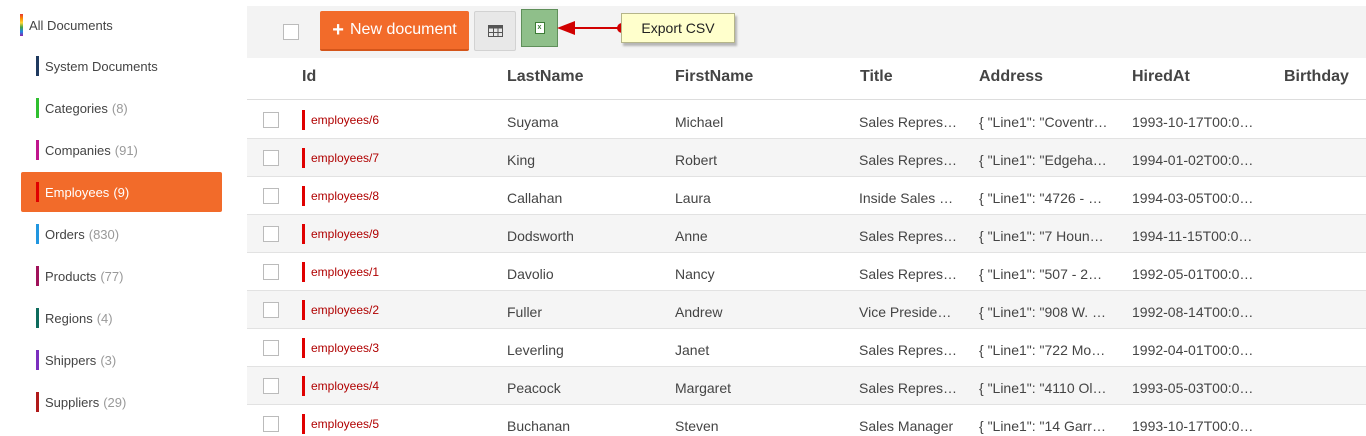 Image resolution: width=1366 pixels, height=436 pixels. Describe the element at coordinates (66, 25) in the screenshot. I see `all-documents-link: All Documents` at that location.